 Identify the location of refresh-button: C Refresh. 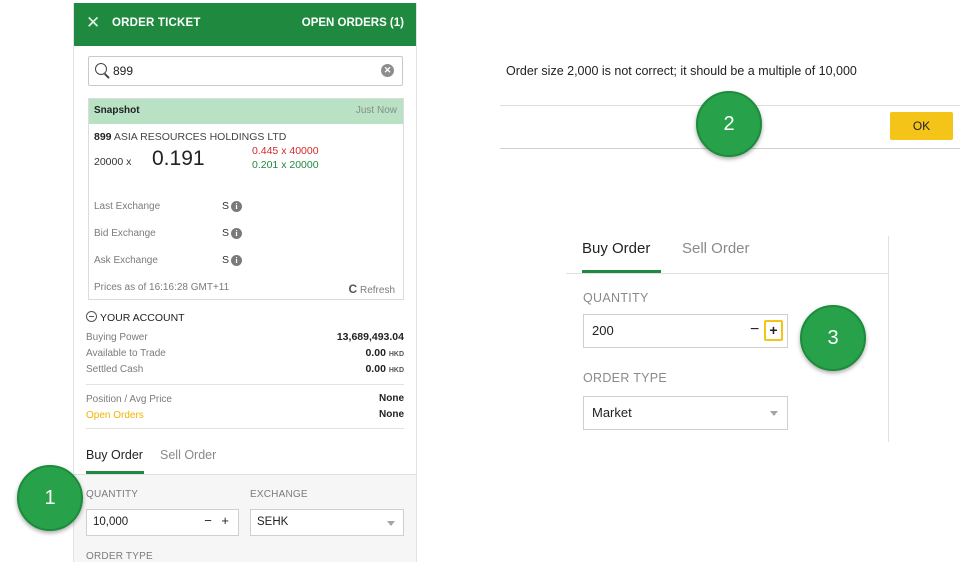
(372, 289).